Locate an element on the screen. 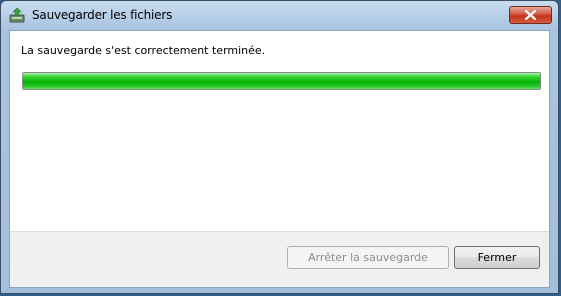  backup-icon is located at coordinates (17, 15).